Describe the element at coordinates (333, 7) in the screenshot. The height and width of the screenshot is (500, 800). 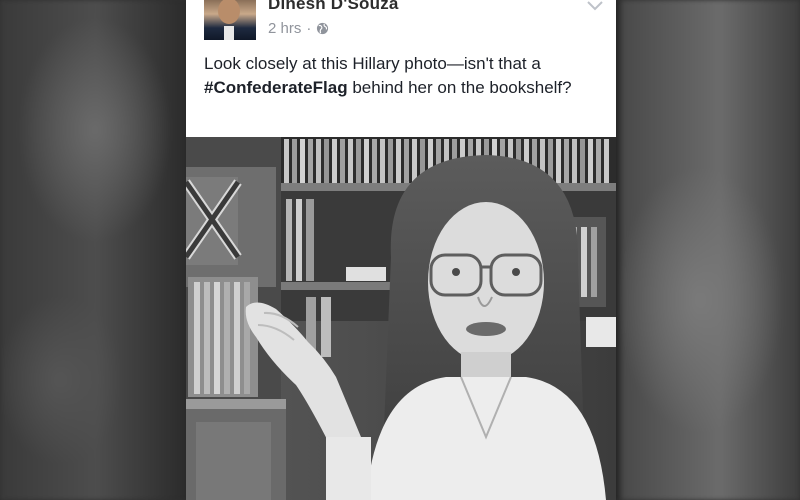
I see `author-name: Dinesh D'Souza` at that location.